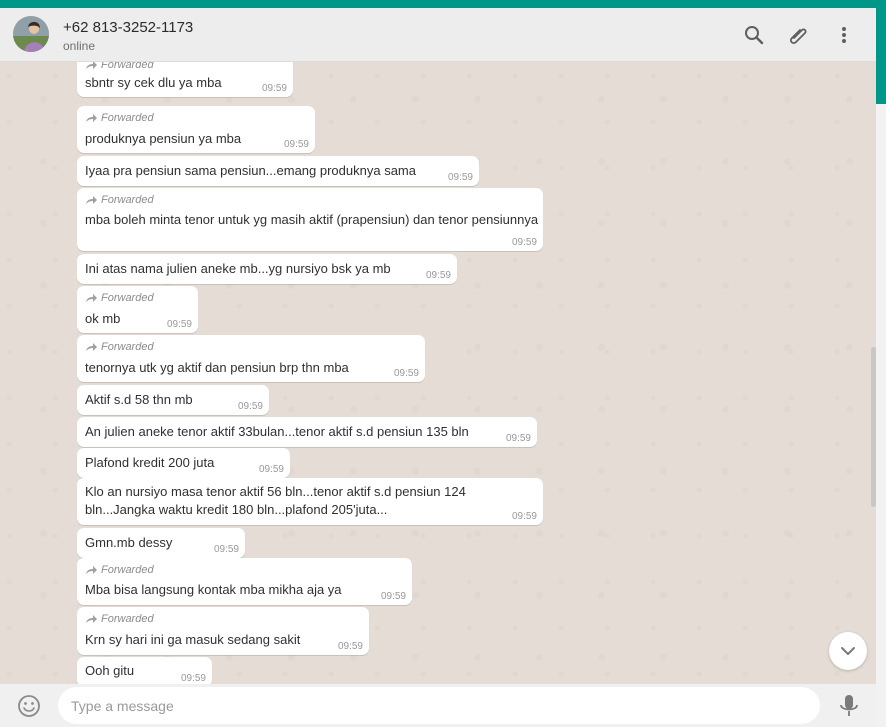 The image size is (886, 727). Describe the element at coordinates (163, 138) in the screenshot. I see `message-text: produknya pensiun ya mba` at that location.